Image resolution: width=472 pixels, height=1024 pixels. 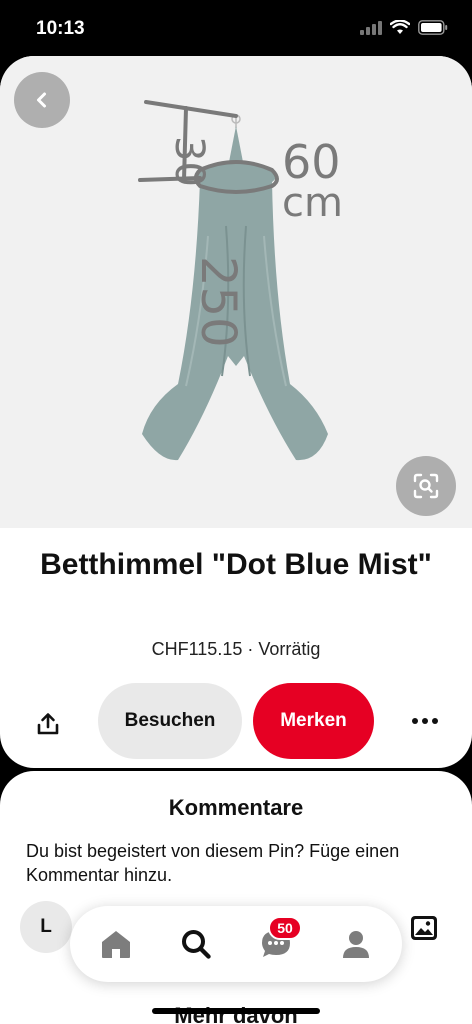 What do you see at coordinates (425, 721) in the screenshot?
I see `more-options-button` at bounding box center [425, 721].